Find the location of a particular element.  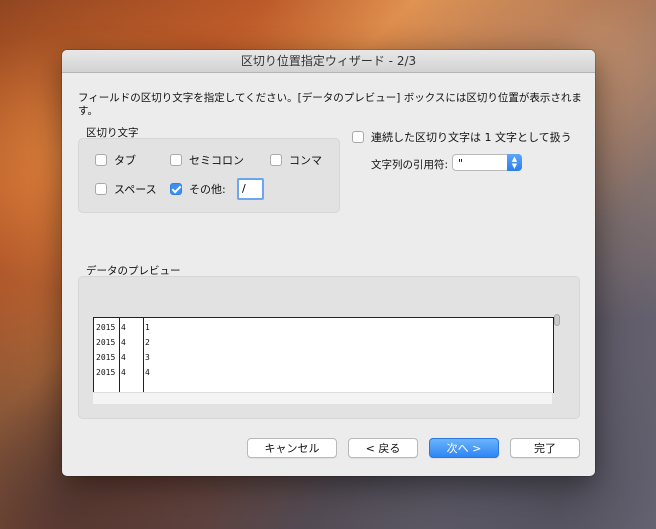

semicolon-checkbox: セミコロン is located at coordinates (207, 160).